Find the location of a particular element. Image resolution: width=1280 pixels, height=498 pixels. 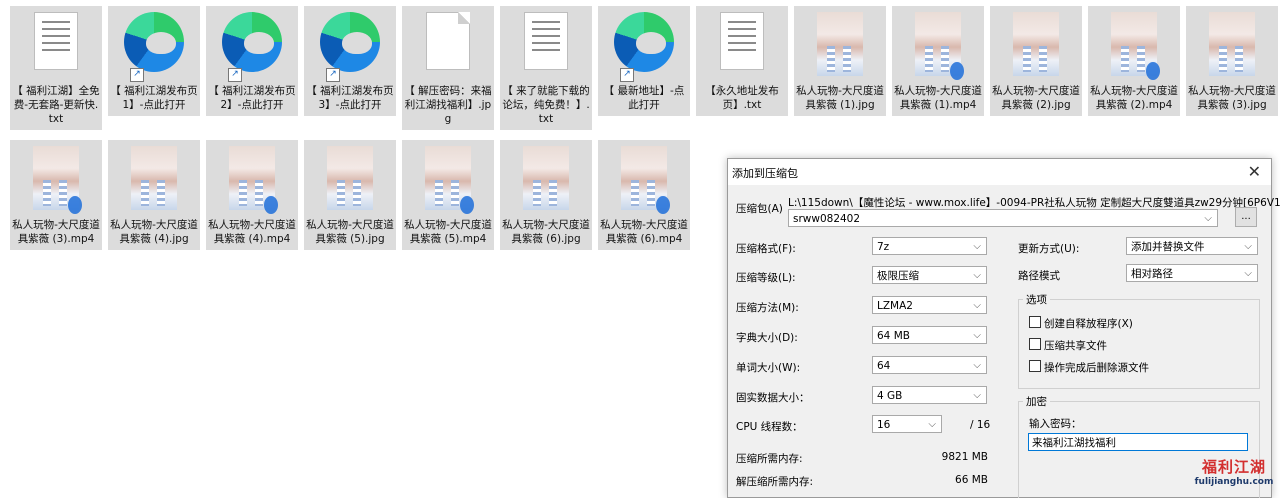

video-badge-icon is located at coordinates (75, 205).